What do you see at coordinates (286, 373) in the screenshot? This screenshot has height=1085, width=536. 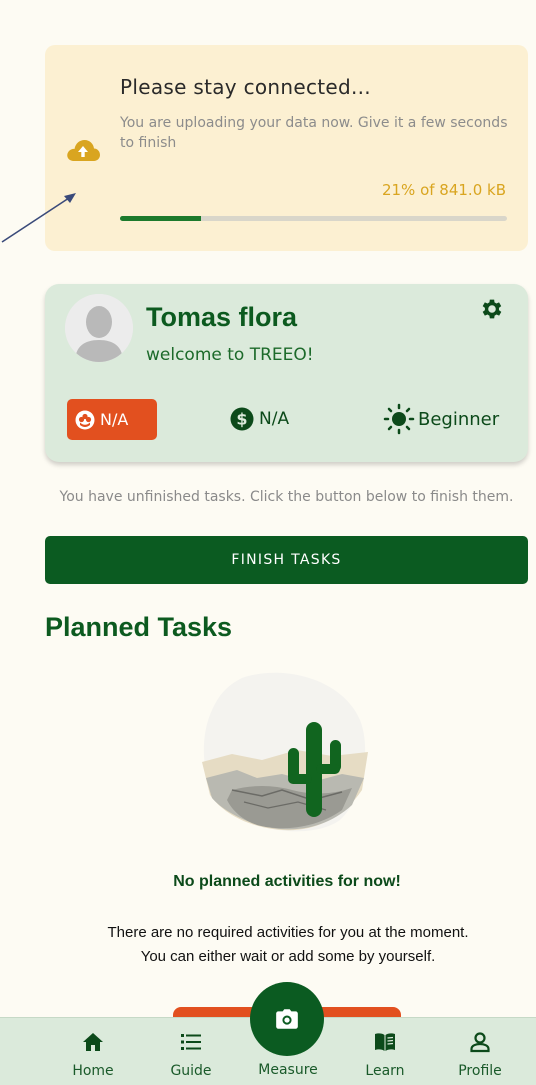 I see `profile-card: Tomas flora welcome to TREEO! N/A $ N/A` at bounding box center [286, 373].